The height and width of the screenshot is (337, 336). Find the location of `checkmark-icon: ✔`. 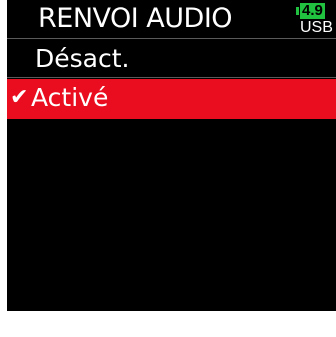

checkmark-icon: ✔ is located at coordinates (19, 97).